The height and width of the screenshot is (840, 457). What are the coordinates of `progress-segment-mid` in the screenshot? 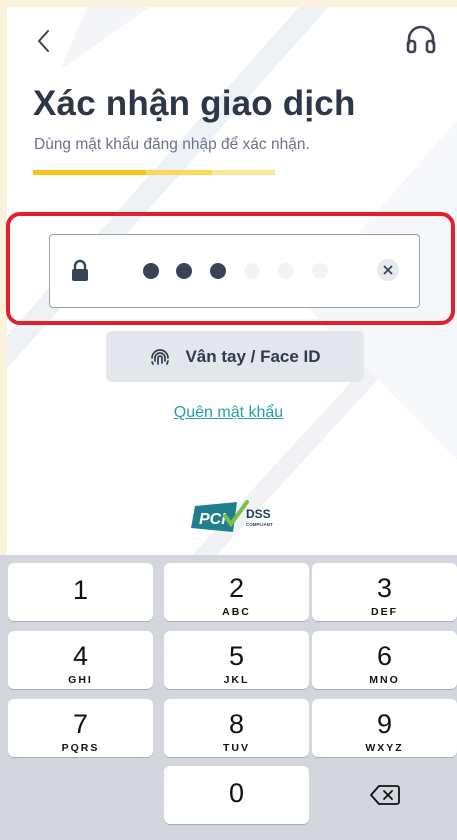 It's located at (179, 172).